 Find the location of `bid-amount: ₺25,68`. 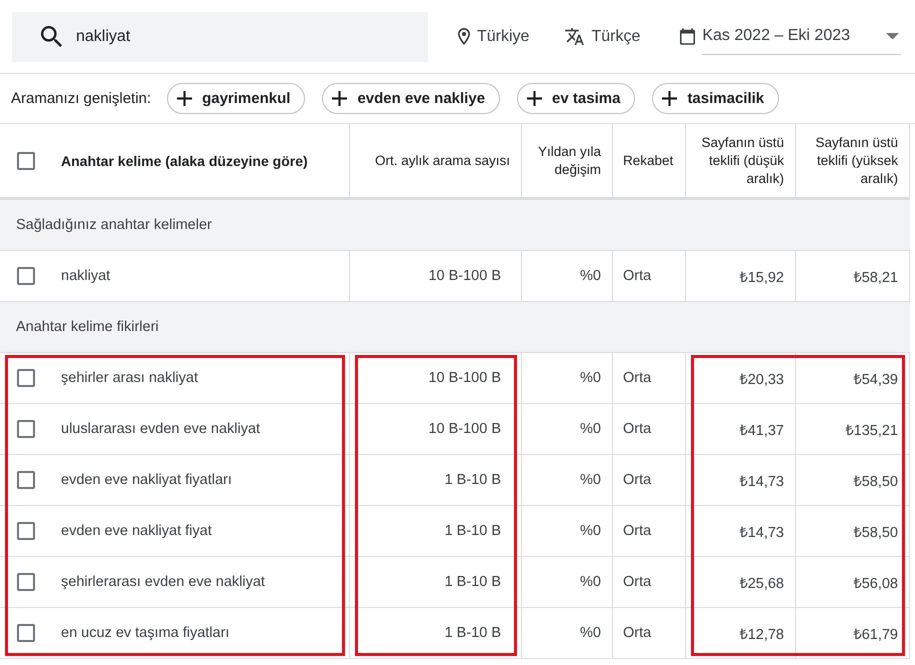

bid-amount: ₺25,68 is located at coordinates (762, 583).